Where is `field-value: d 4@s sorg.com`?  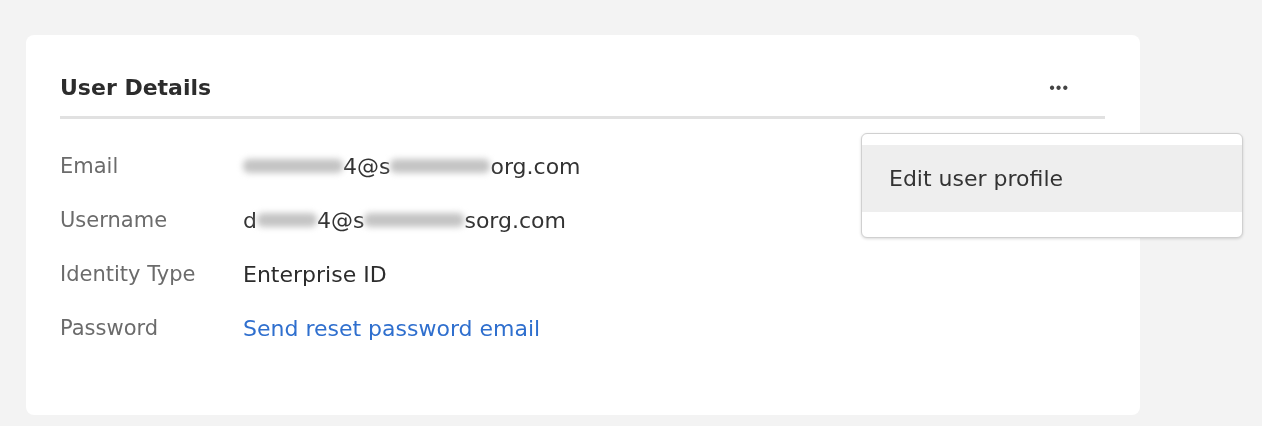
field-value: d 4@s sorg.com is located at coordinates (404, 220).